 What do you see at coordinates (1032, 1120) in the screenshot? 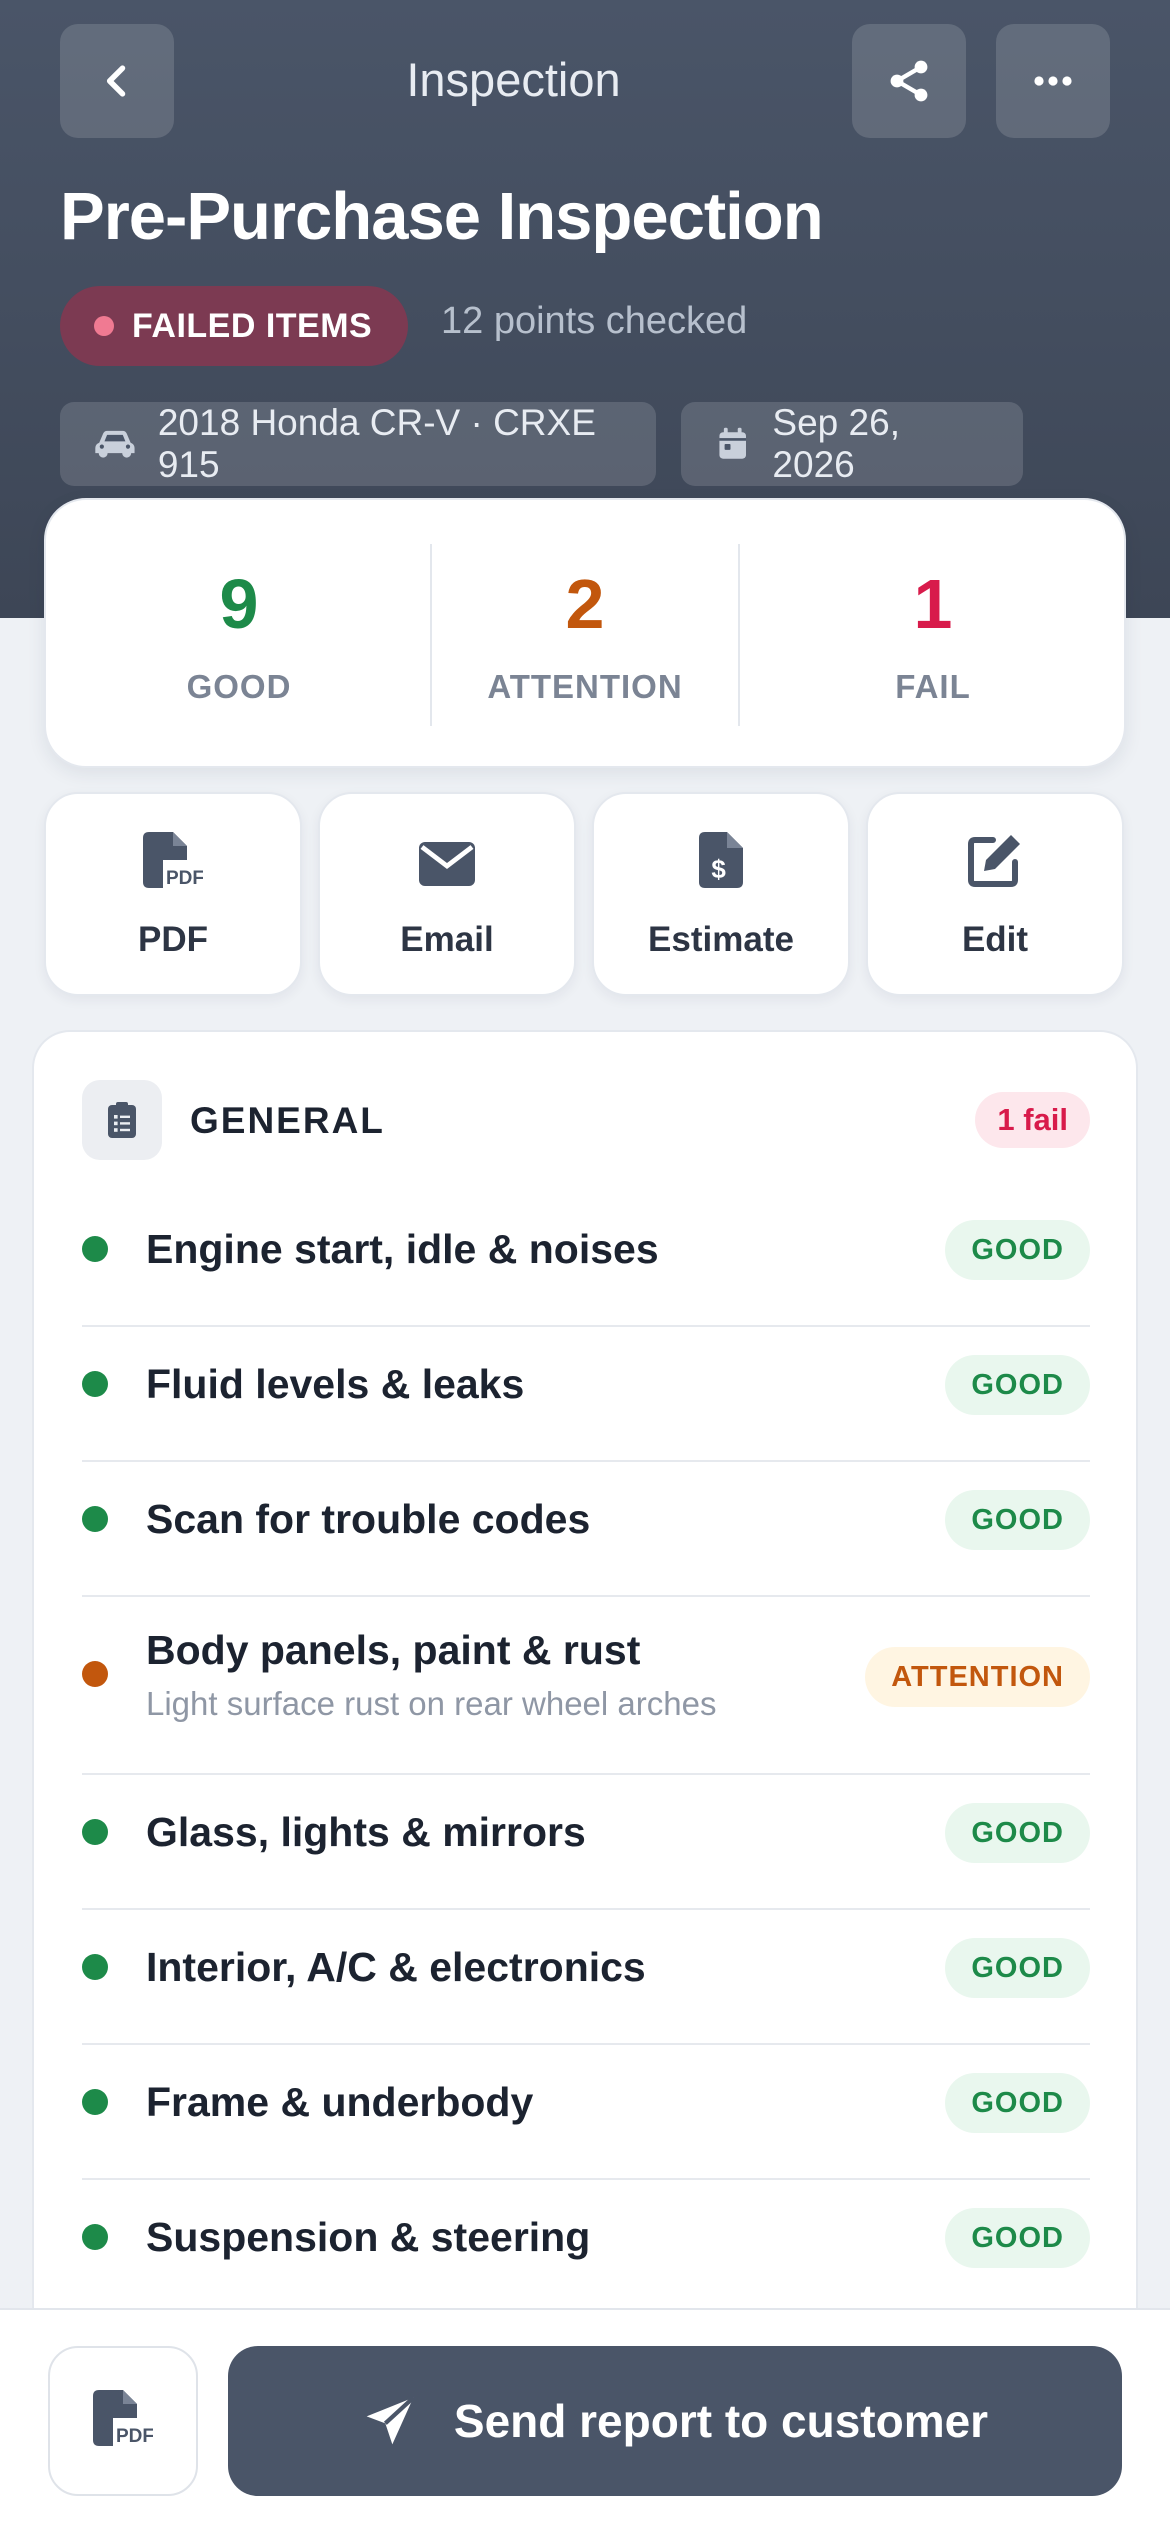
I see `section-fail-badge: 1 fail` at bounding box center [1032, 1120].